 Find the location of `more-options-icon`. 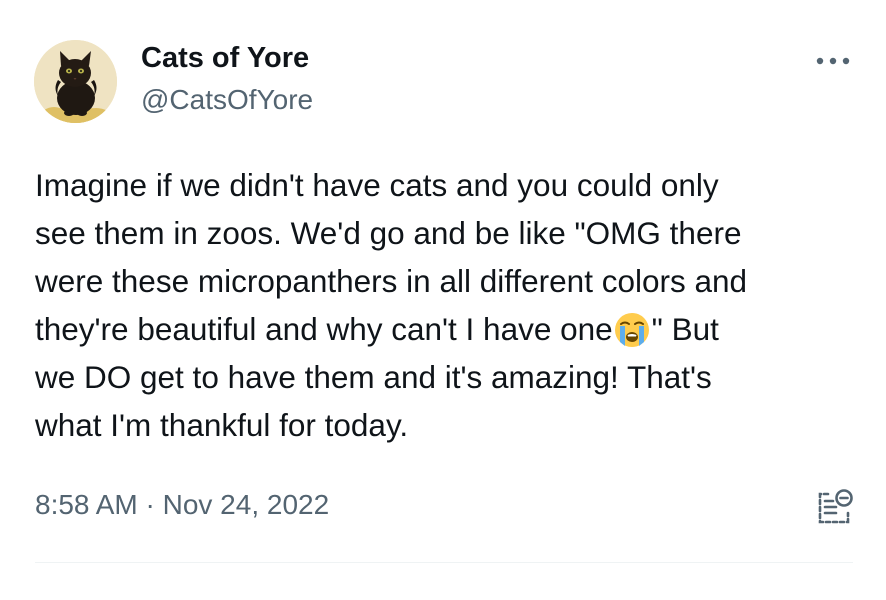

more-options-icon is located at coordinates (833, 61).